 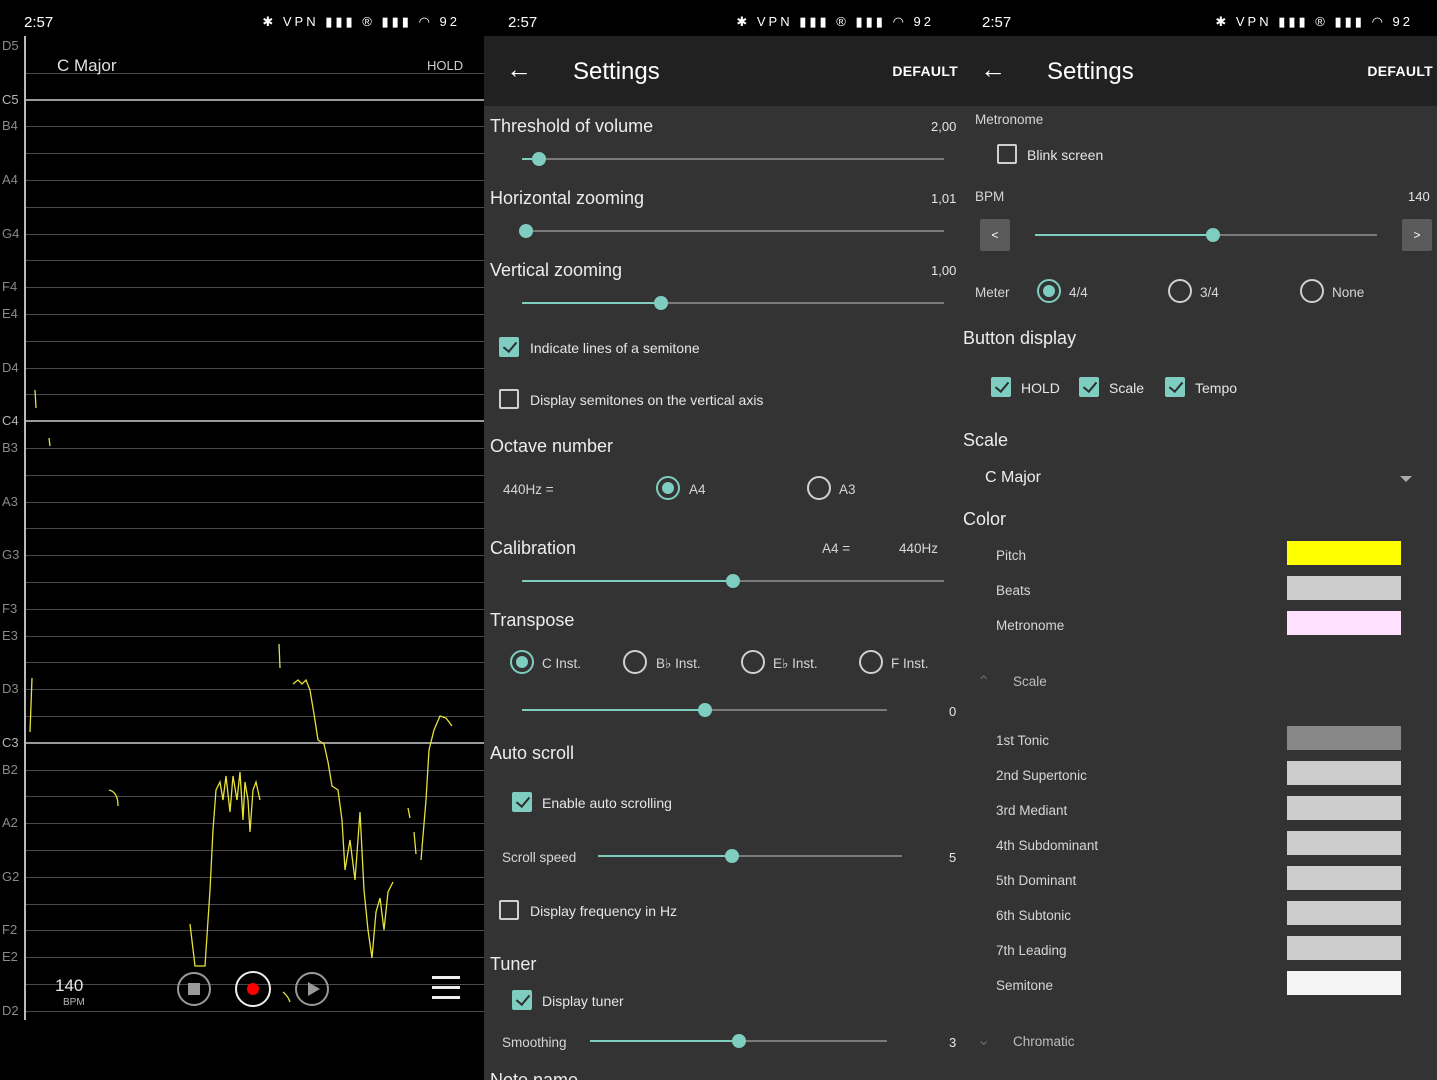 I want to click on note-names-label: Note name, so click(x=534, y=1075).